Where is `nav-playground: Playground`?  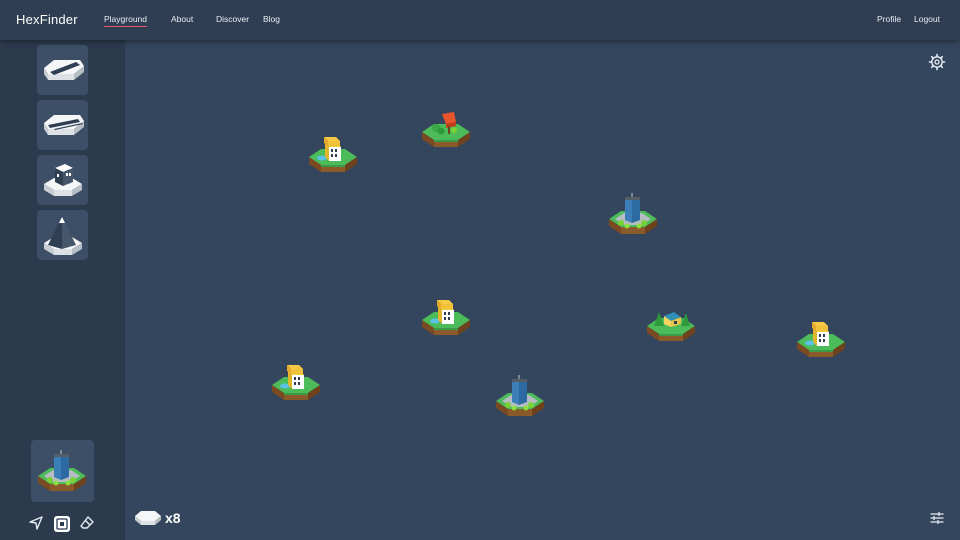 nav-playground: Playground is located at coordinates (126, 20).